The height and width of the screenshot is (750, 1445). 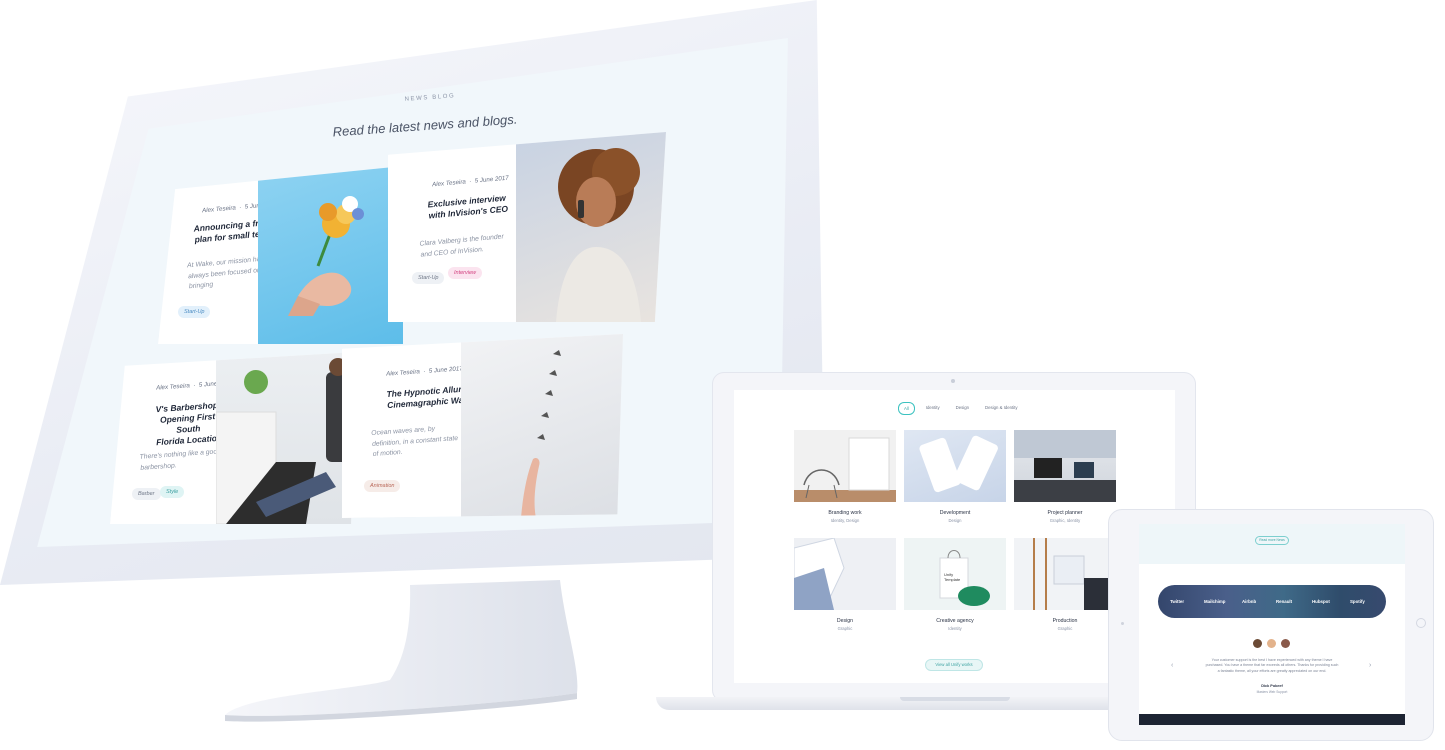 What do you see at coordinates (326, 256) in the screenshot?
I see `flowers-illustration` at bounding box center [326, 256].